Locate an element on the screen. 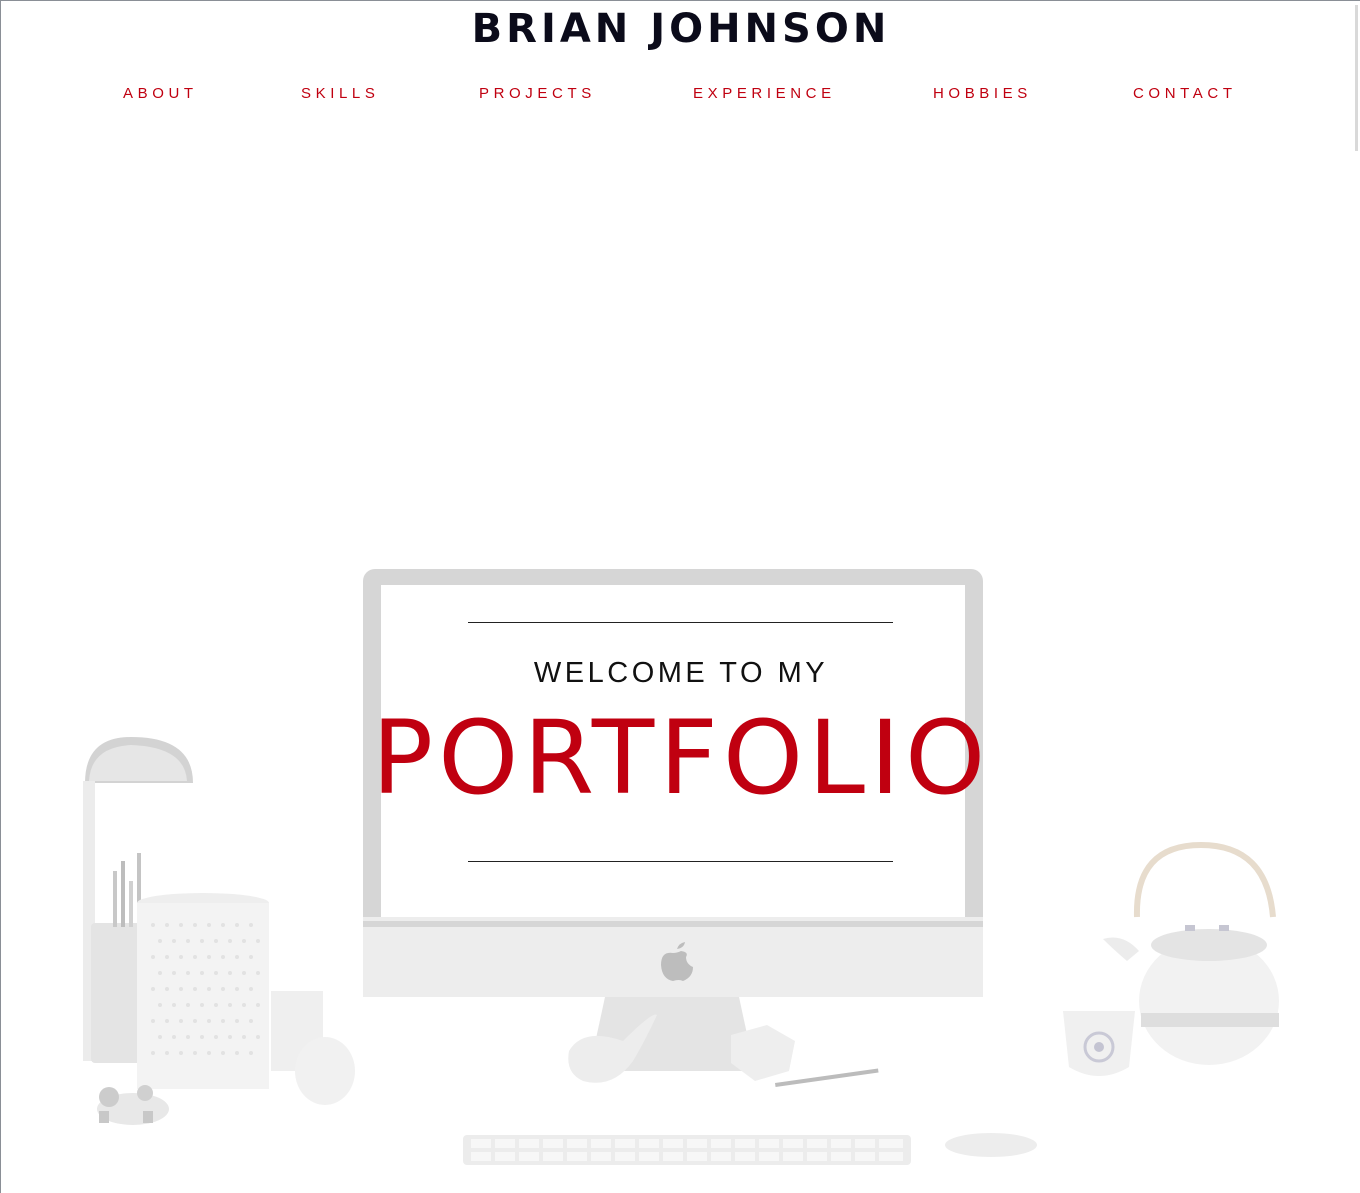 This screenshot has height=1193, width=1360. nav-link-projects: PROJECTS is located at coordinates (537, 93).